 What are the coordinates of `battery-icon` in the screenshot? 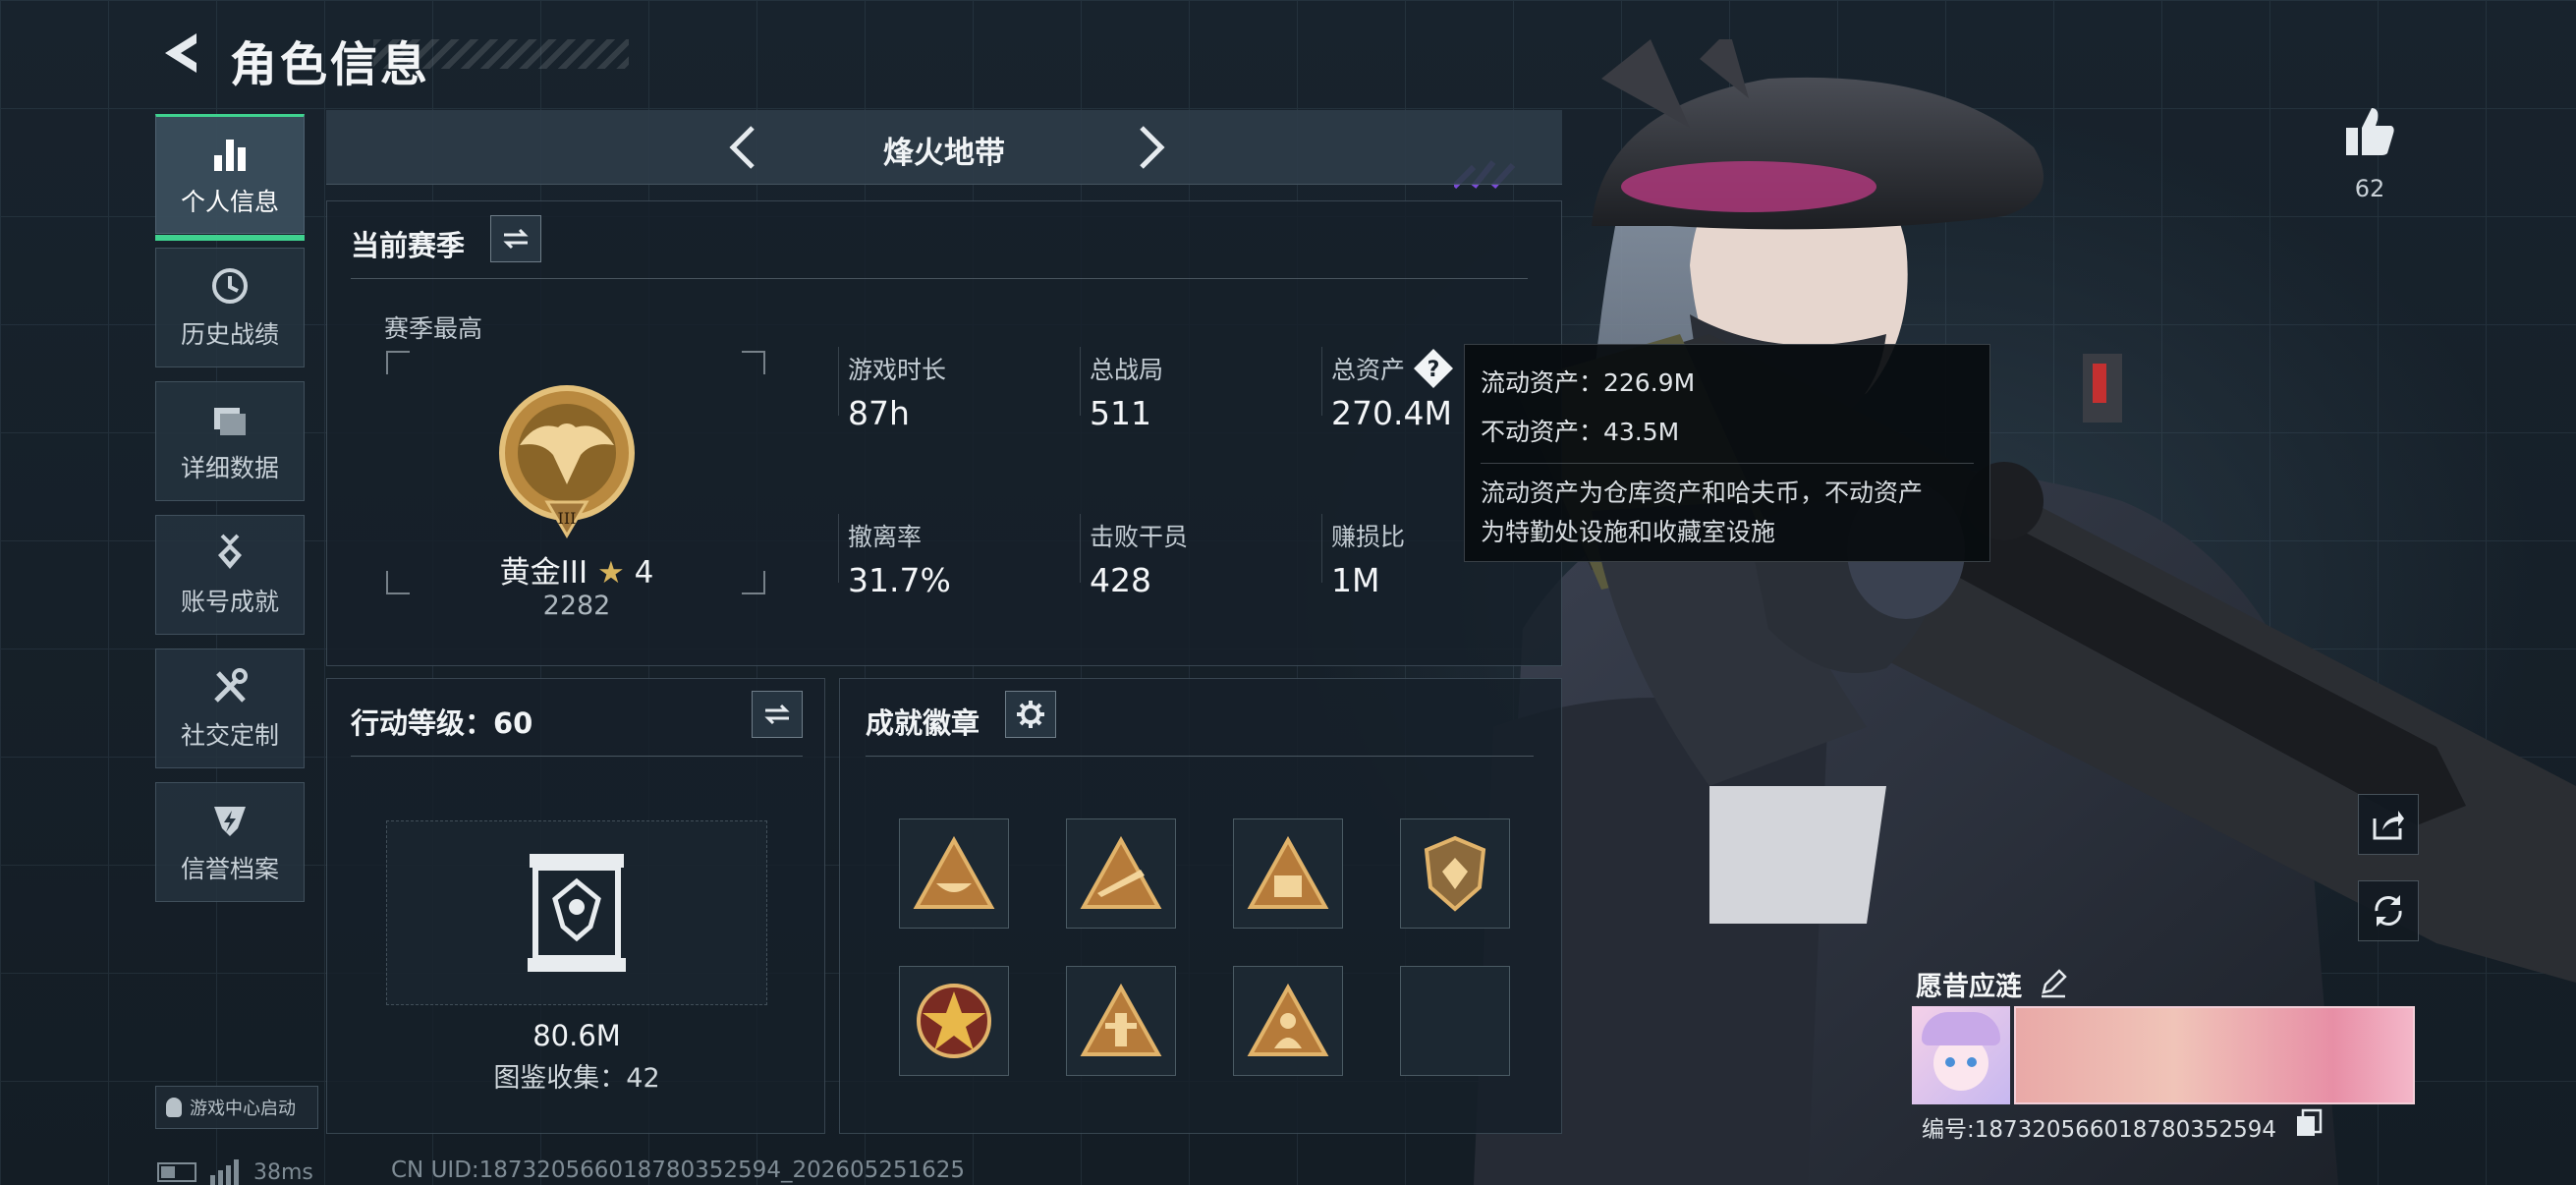 It's located at (176, 1172).